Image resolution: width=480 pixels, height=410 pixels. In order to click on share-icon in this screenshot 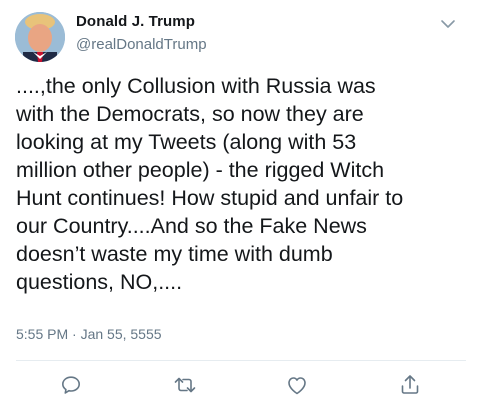, I will do `click(410, 385)`.